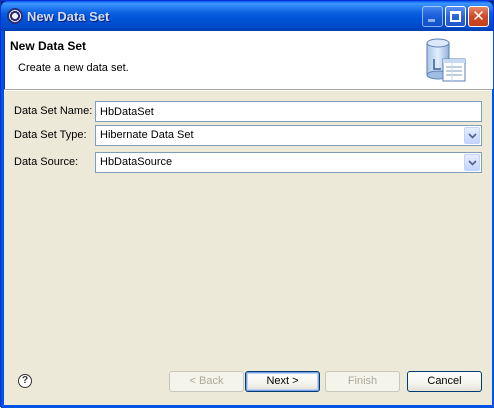 This screenshot has height=408, width=494. I want to click on data-set-type-value: Hibernate Data Set, so click(147, 135).